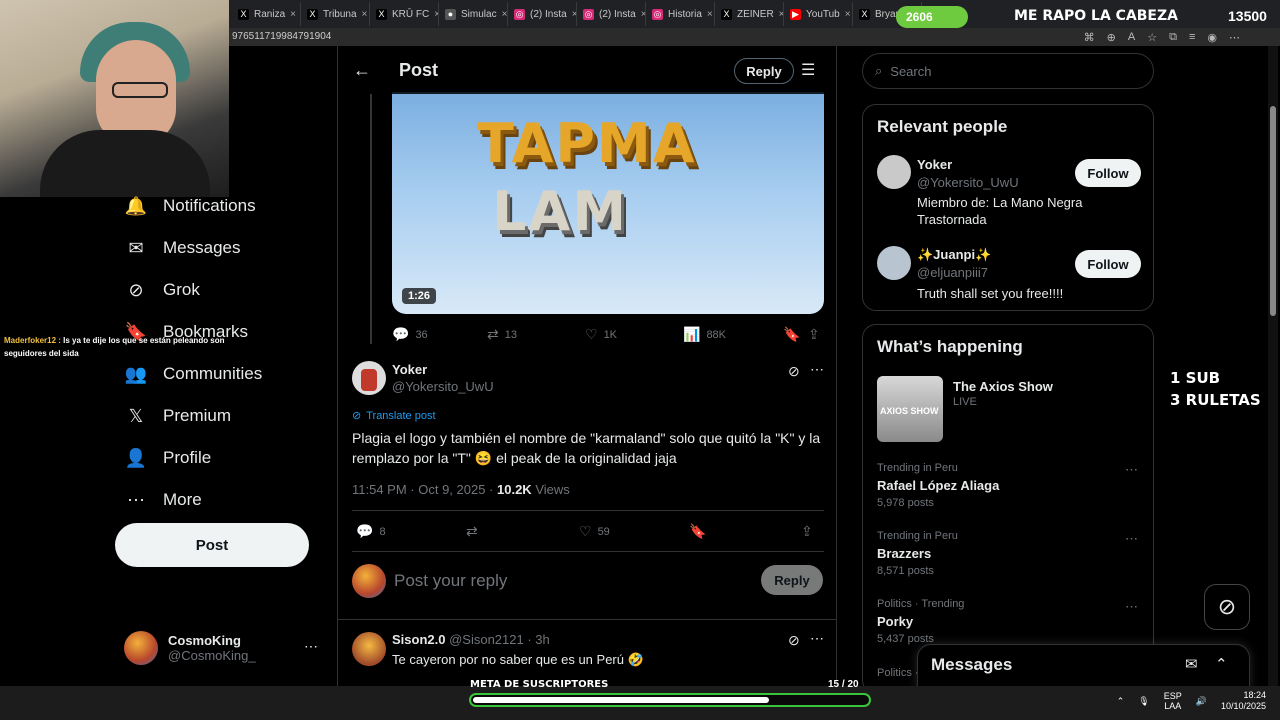 The height and width of the screenshot is (720, 1280). What do you see at coordinates (311, 646) in the screenshot?
I see `account-more-icon: ⋯` at bounding box center [311, 646].